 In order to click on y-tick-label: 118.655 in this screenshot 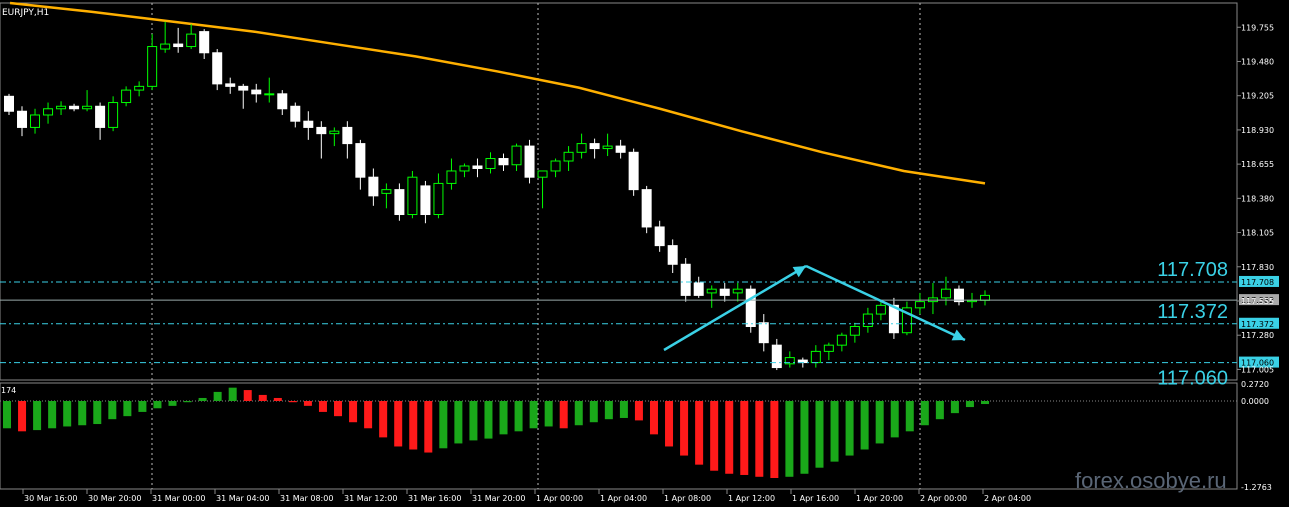, I will do `click(1257, 164)`.